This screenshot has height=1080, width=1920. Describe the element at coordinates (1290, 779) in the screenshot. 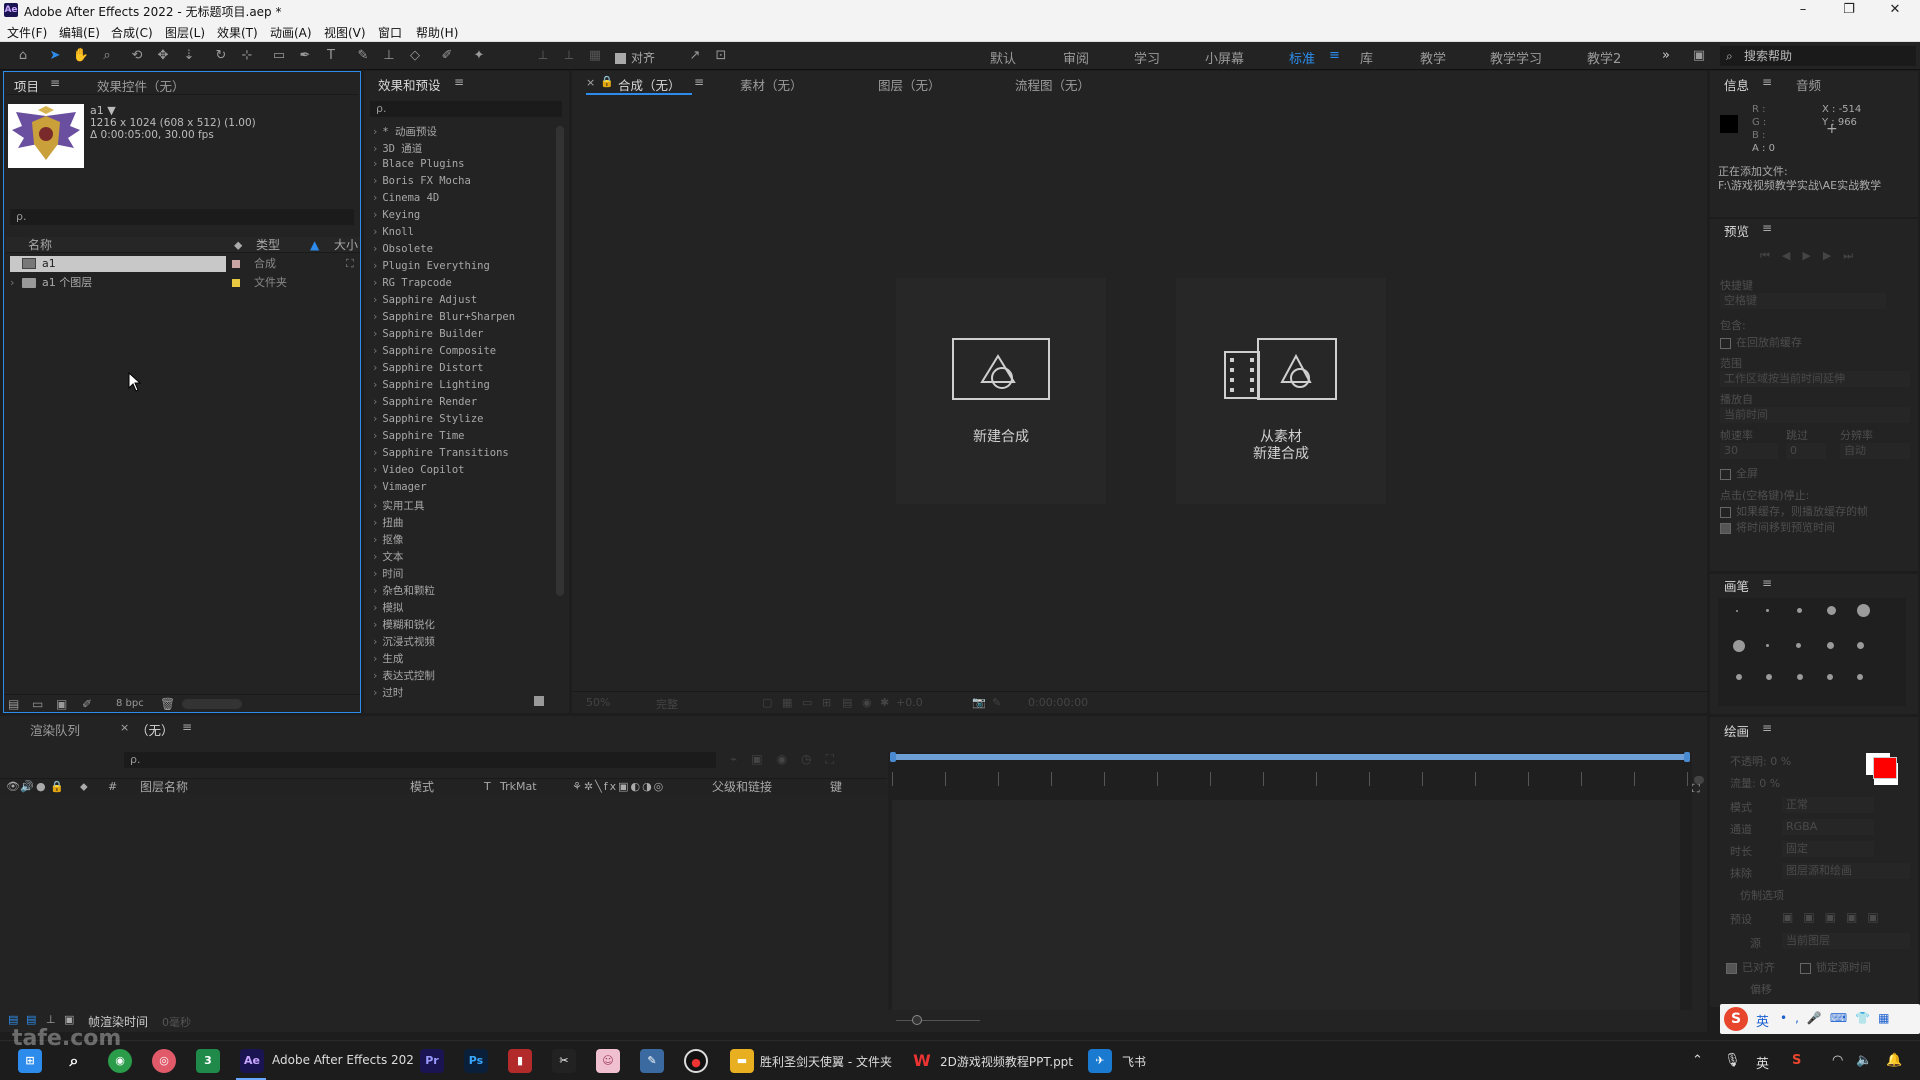

I see `time-ruler` at that location.